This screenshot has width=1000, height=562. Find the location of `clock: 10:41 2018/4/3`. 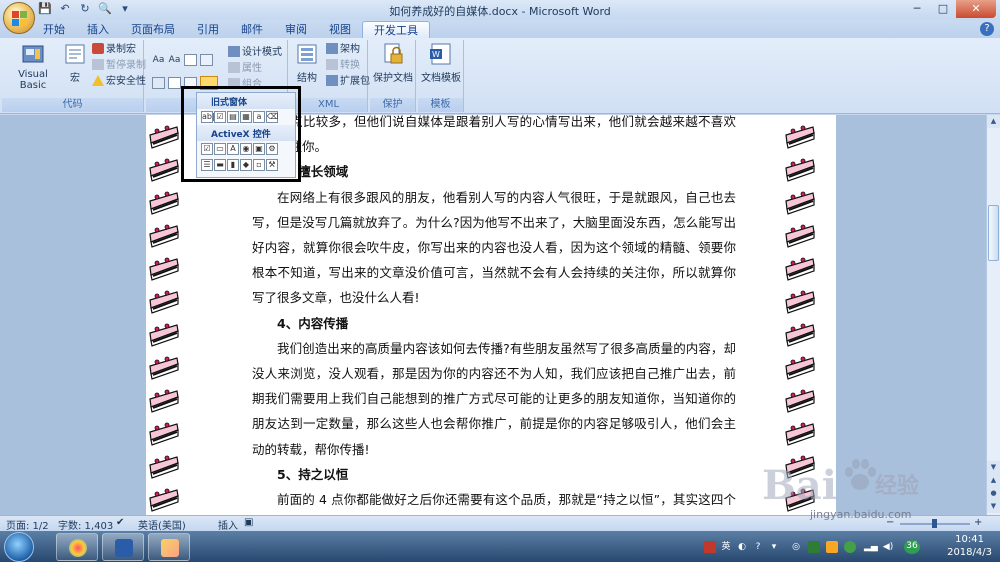

clock: 10:41 2018/4/3 is located at coordinates (969, 546).